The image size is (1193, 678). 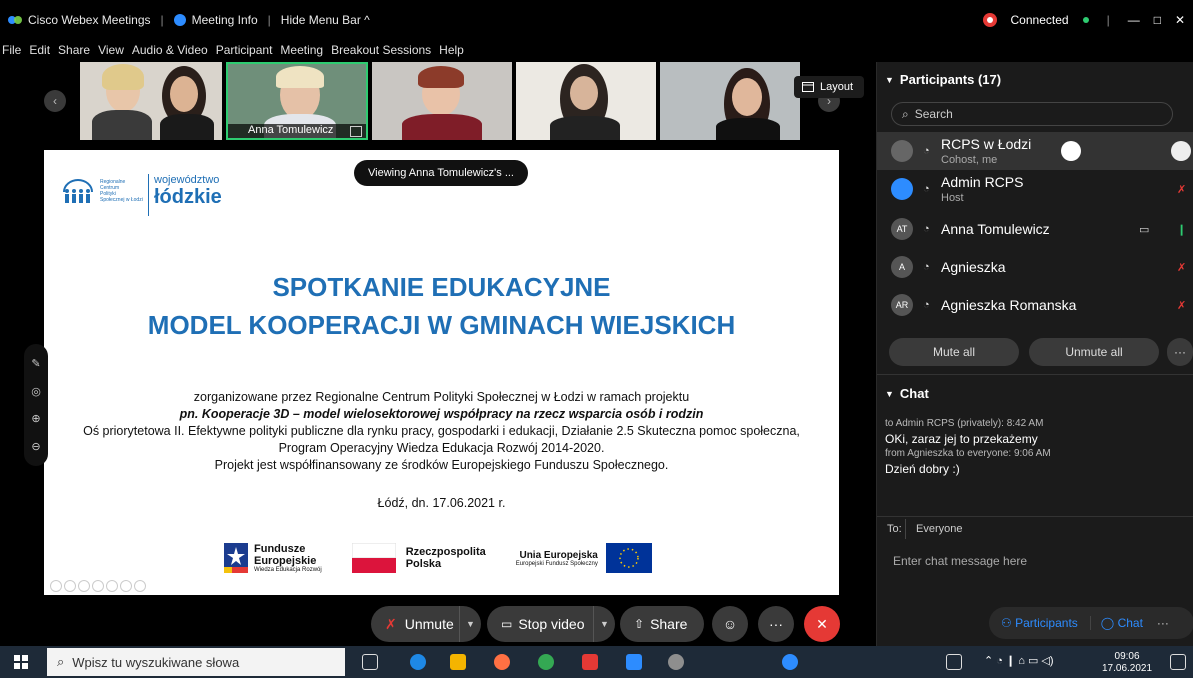 What do you see at coordinates (1094, 352) in the screenshot?
I see `unmute-all-button: Unmute all` at bounding box center [1094, 352].